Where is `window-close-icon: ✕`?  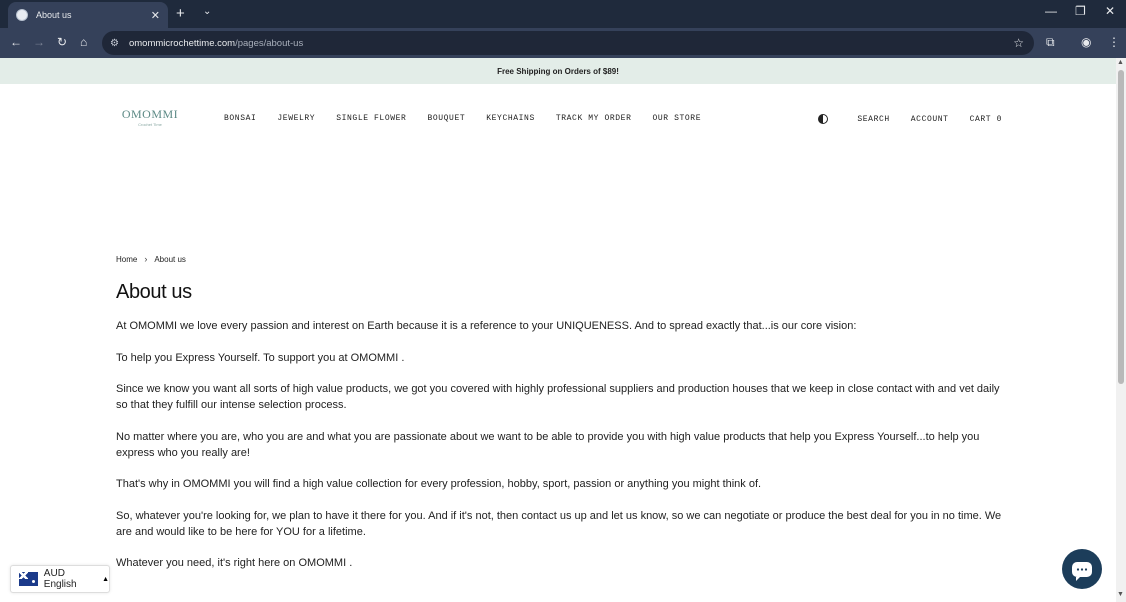
window-close-icon: ✕ is located at coordinates (1110, 11).